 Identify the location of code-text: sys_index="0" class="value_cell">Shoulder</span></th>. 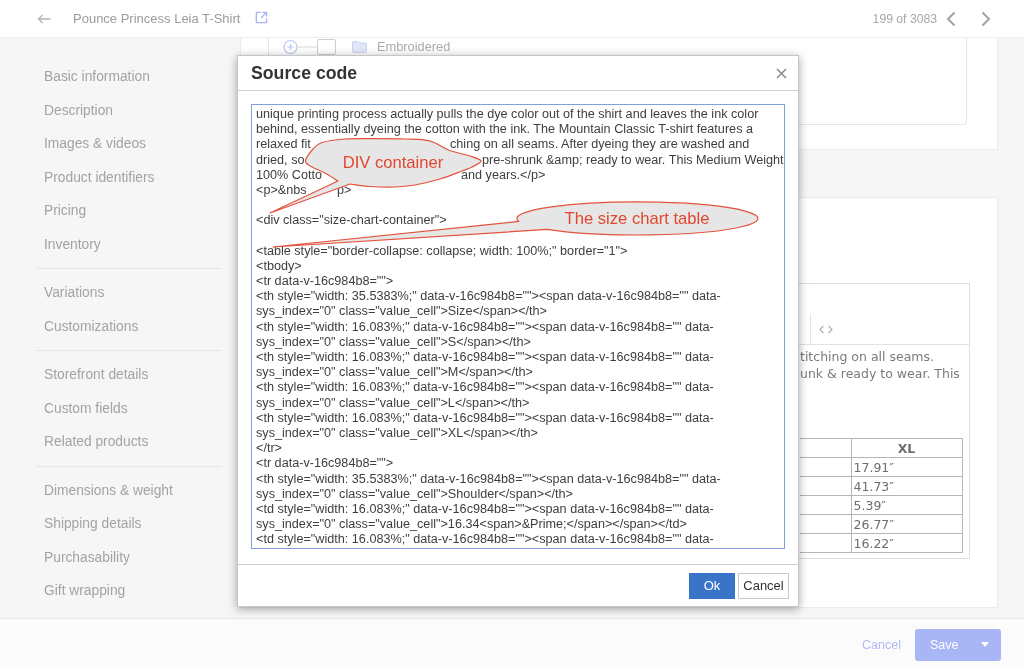
(414, 494).